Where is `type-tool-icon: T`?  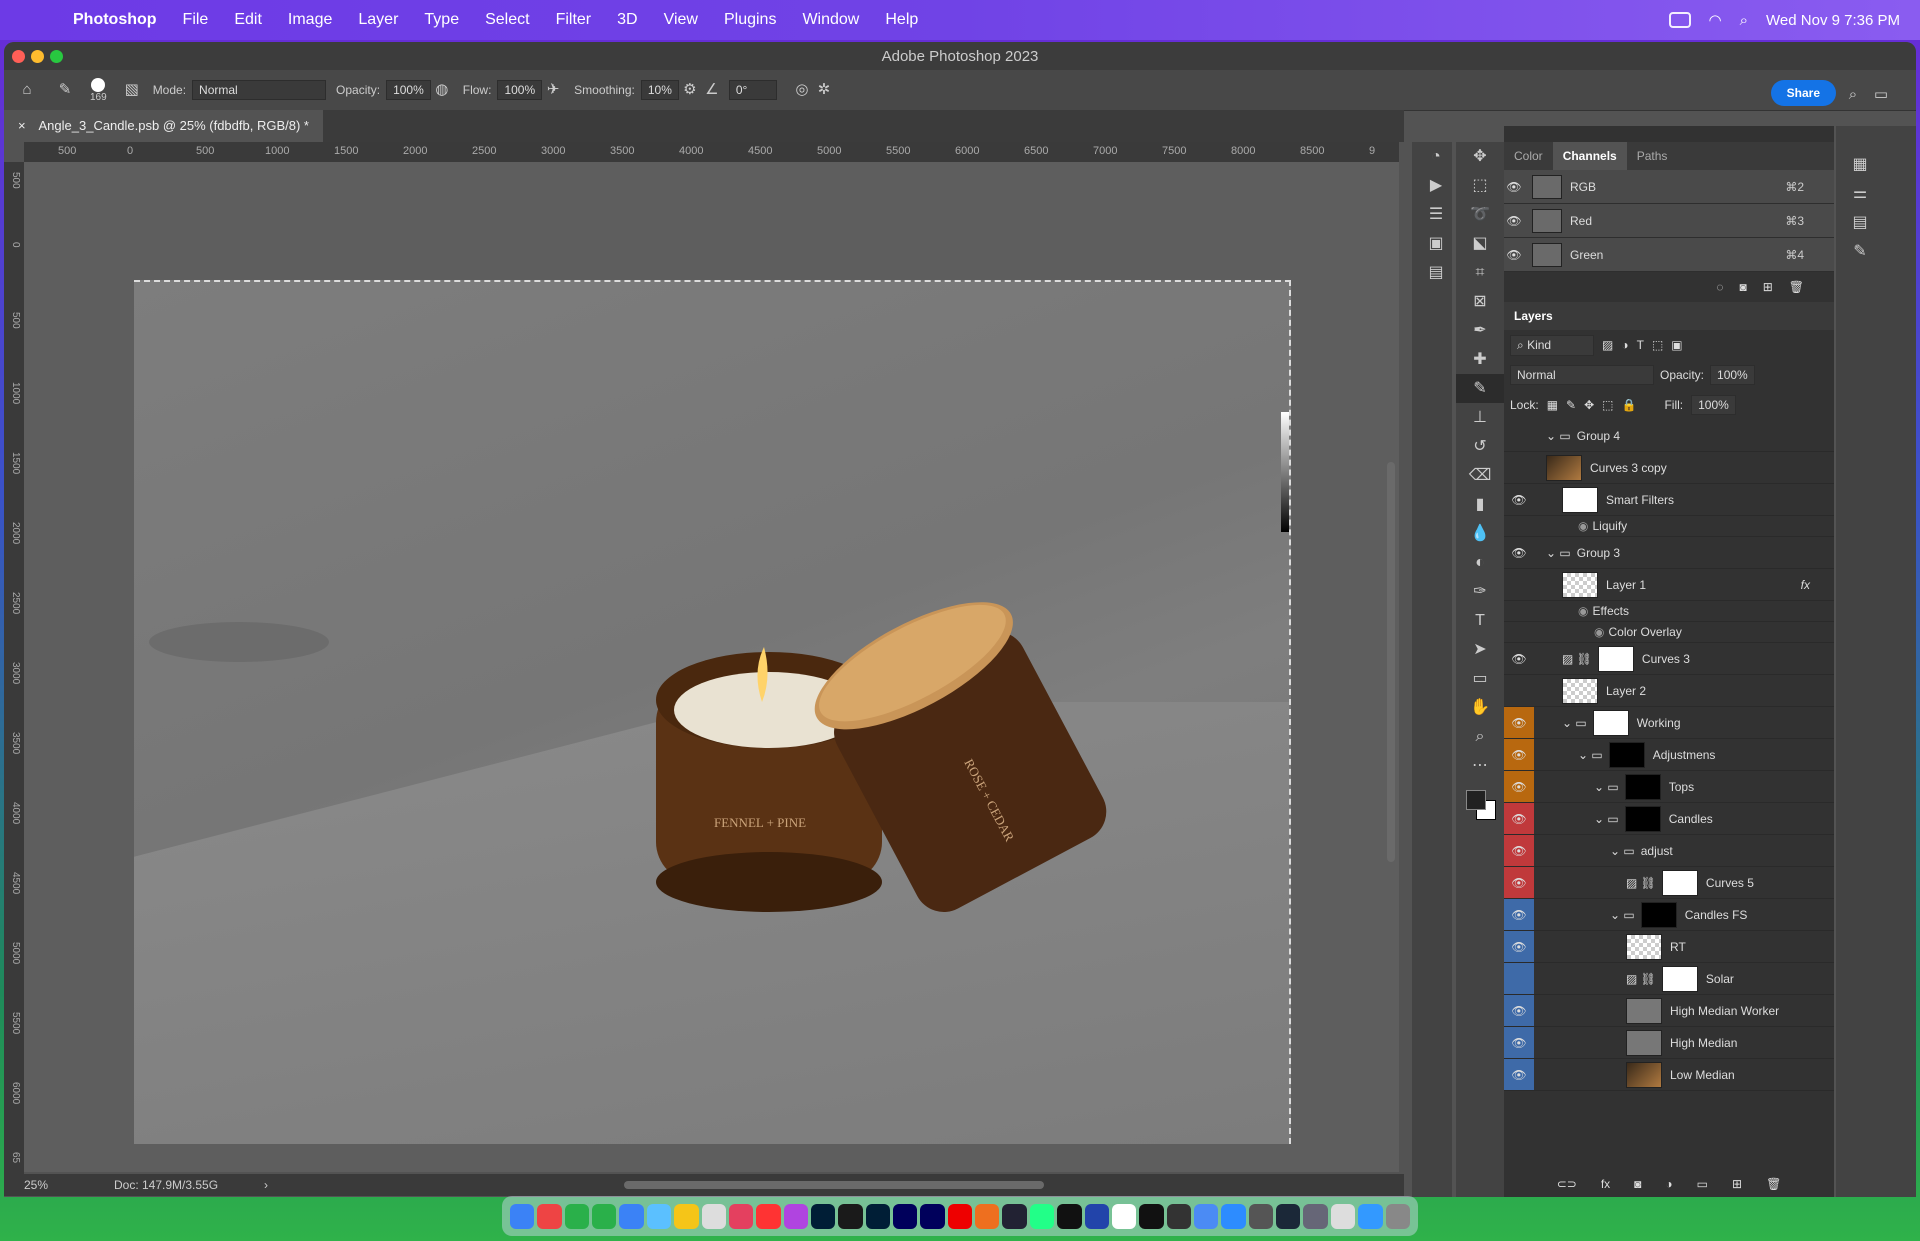 type-tool-icon: T is located at coordinates (1480, 620).